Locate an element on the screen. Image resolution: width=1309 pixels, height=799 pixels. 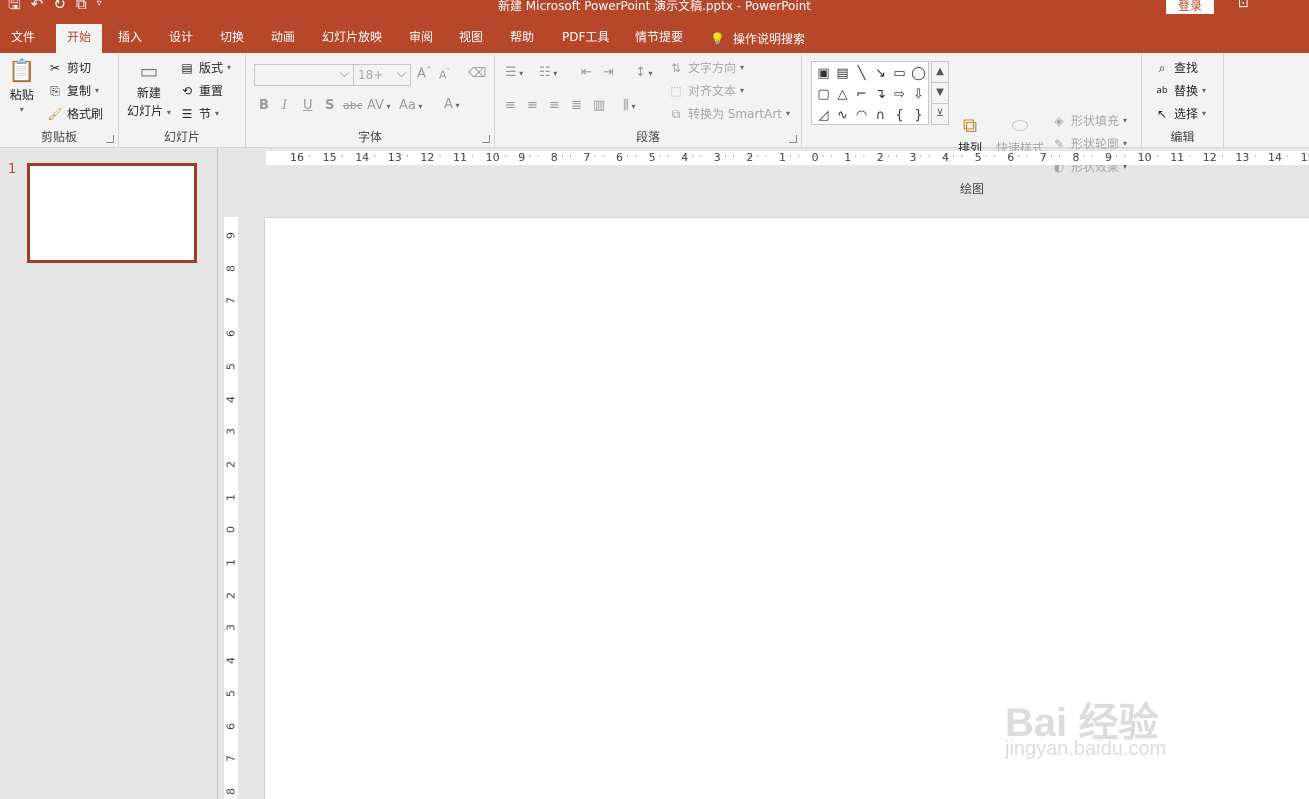
grow-font-icon: A^ is located at coordinates (424, 73).